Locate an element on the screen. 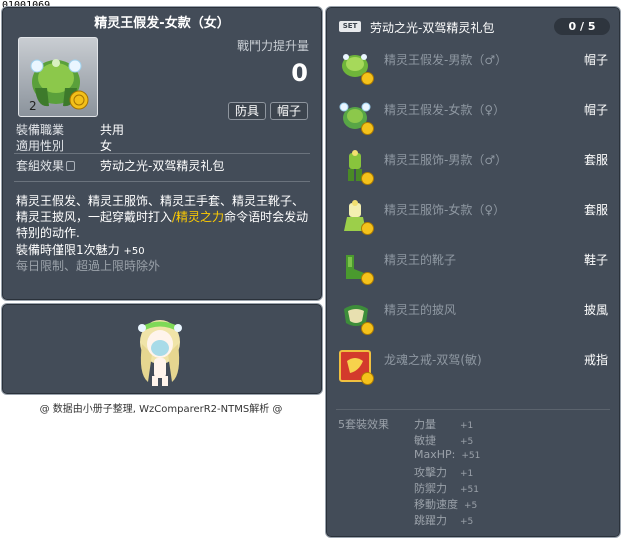  lock-icon is located at coordinates (71, 166).